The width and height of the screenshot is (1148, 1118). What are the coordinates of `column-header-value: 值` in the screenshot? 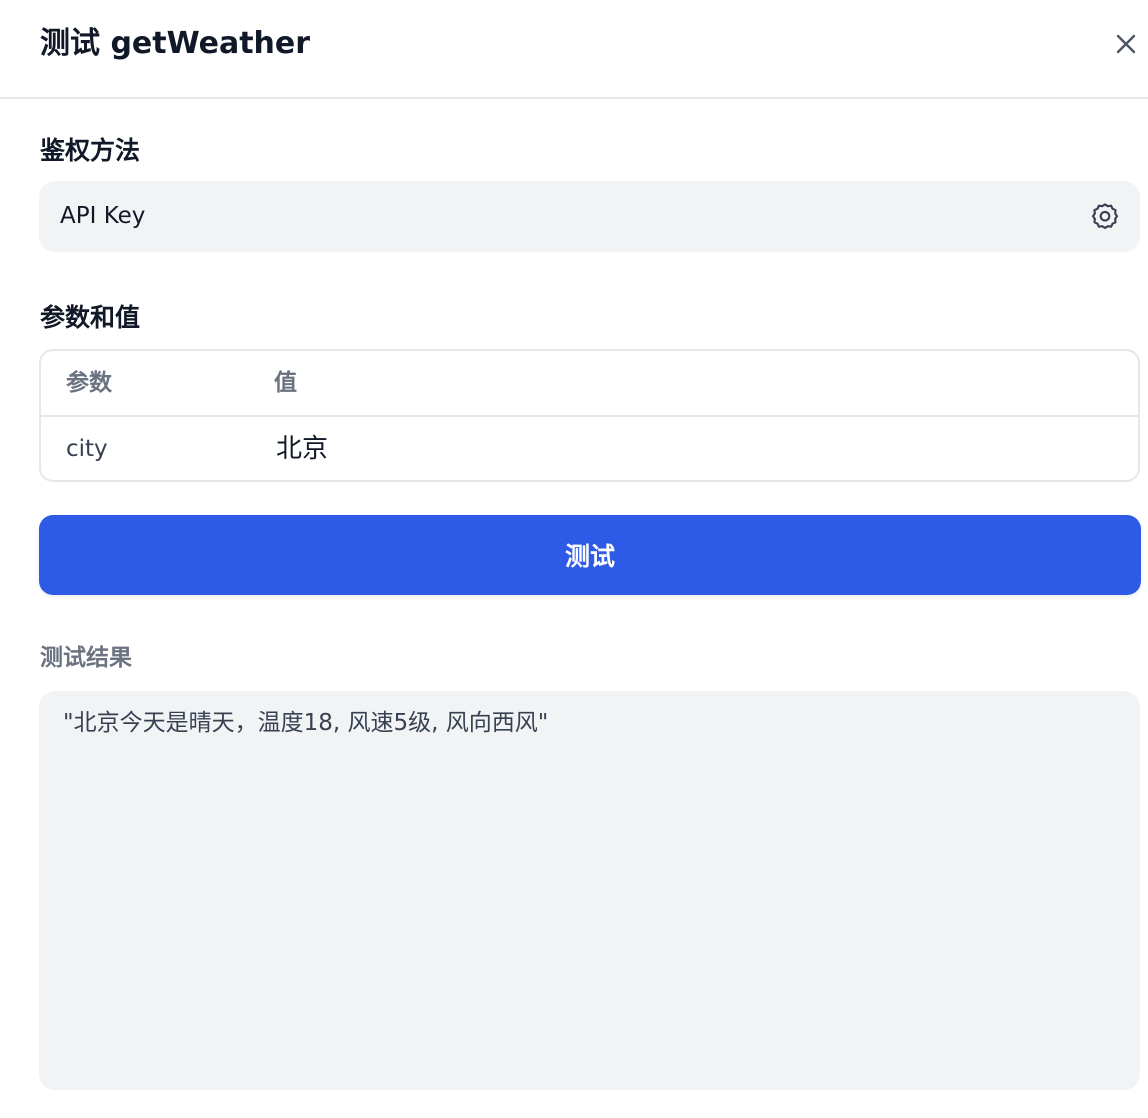 It's located at (285, 383).